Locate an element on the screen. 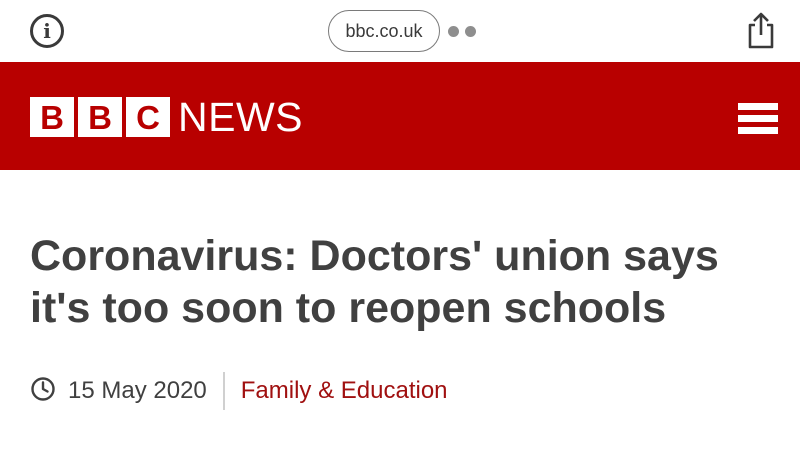  news-wordmark: NEWS is located at coordinates (240, 117).